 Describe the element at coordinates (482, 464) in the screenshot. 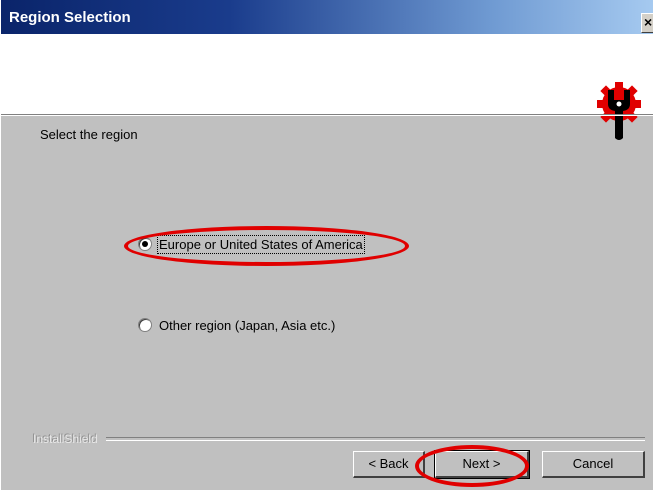

I see `next-button: Next >` at that location.